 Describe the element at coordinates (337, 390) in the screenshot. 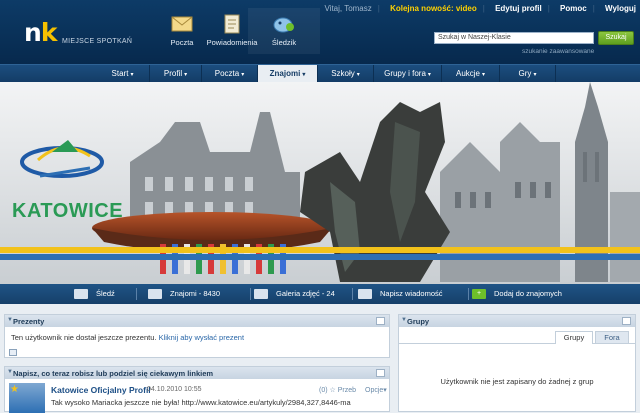

I see `post-like-action: (0) ☆ Przeb` at that location.